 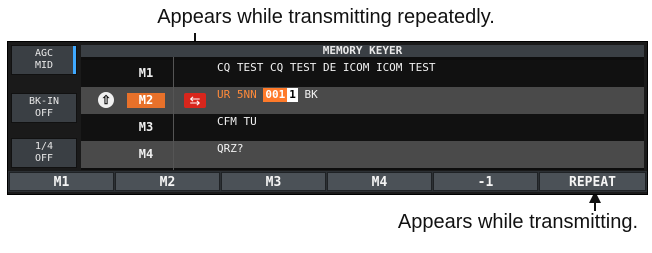 What do you see at coordinates (106, 100) in the screenshot?
I see `up-arrow-icon: ⇧` at bounding box center [106, 100].